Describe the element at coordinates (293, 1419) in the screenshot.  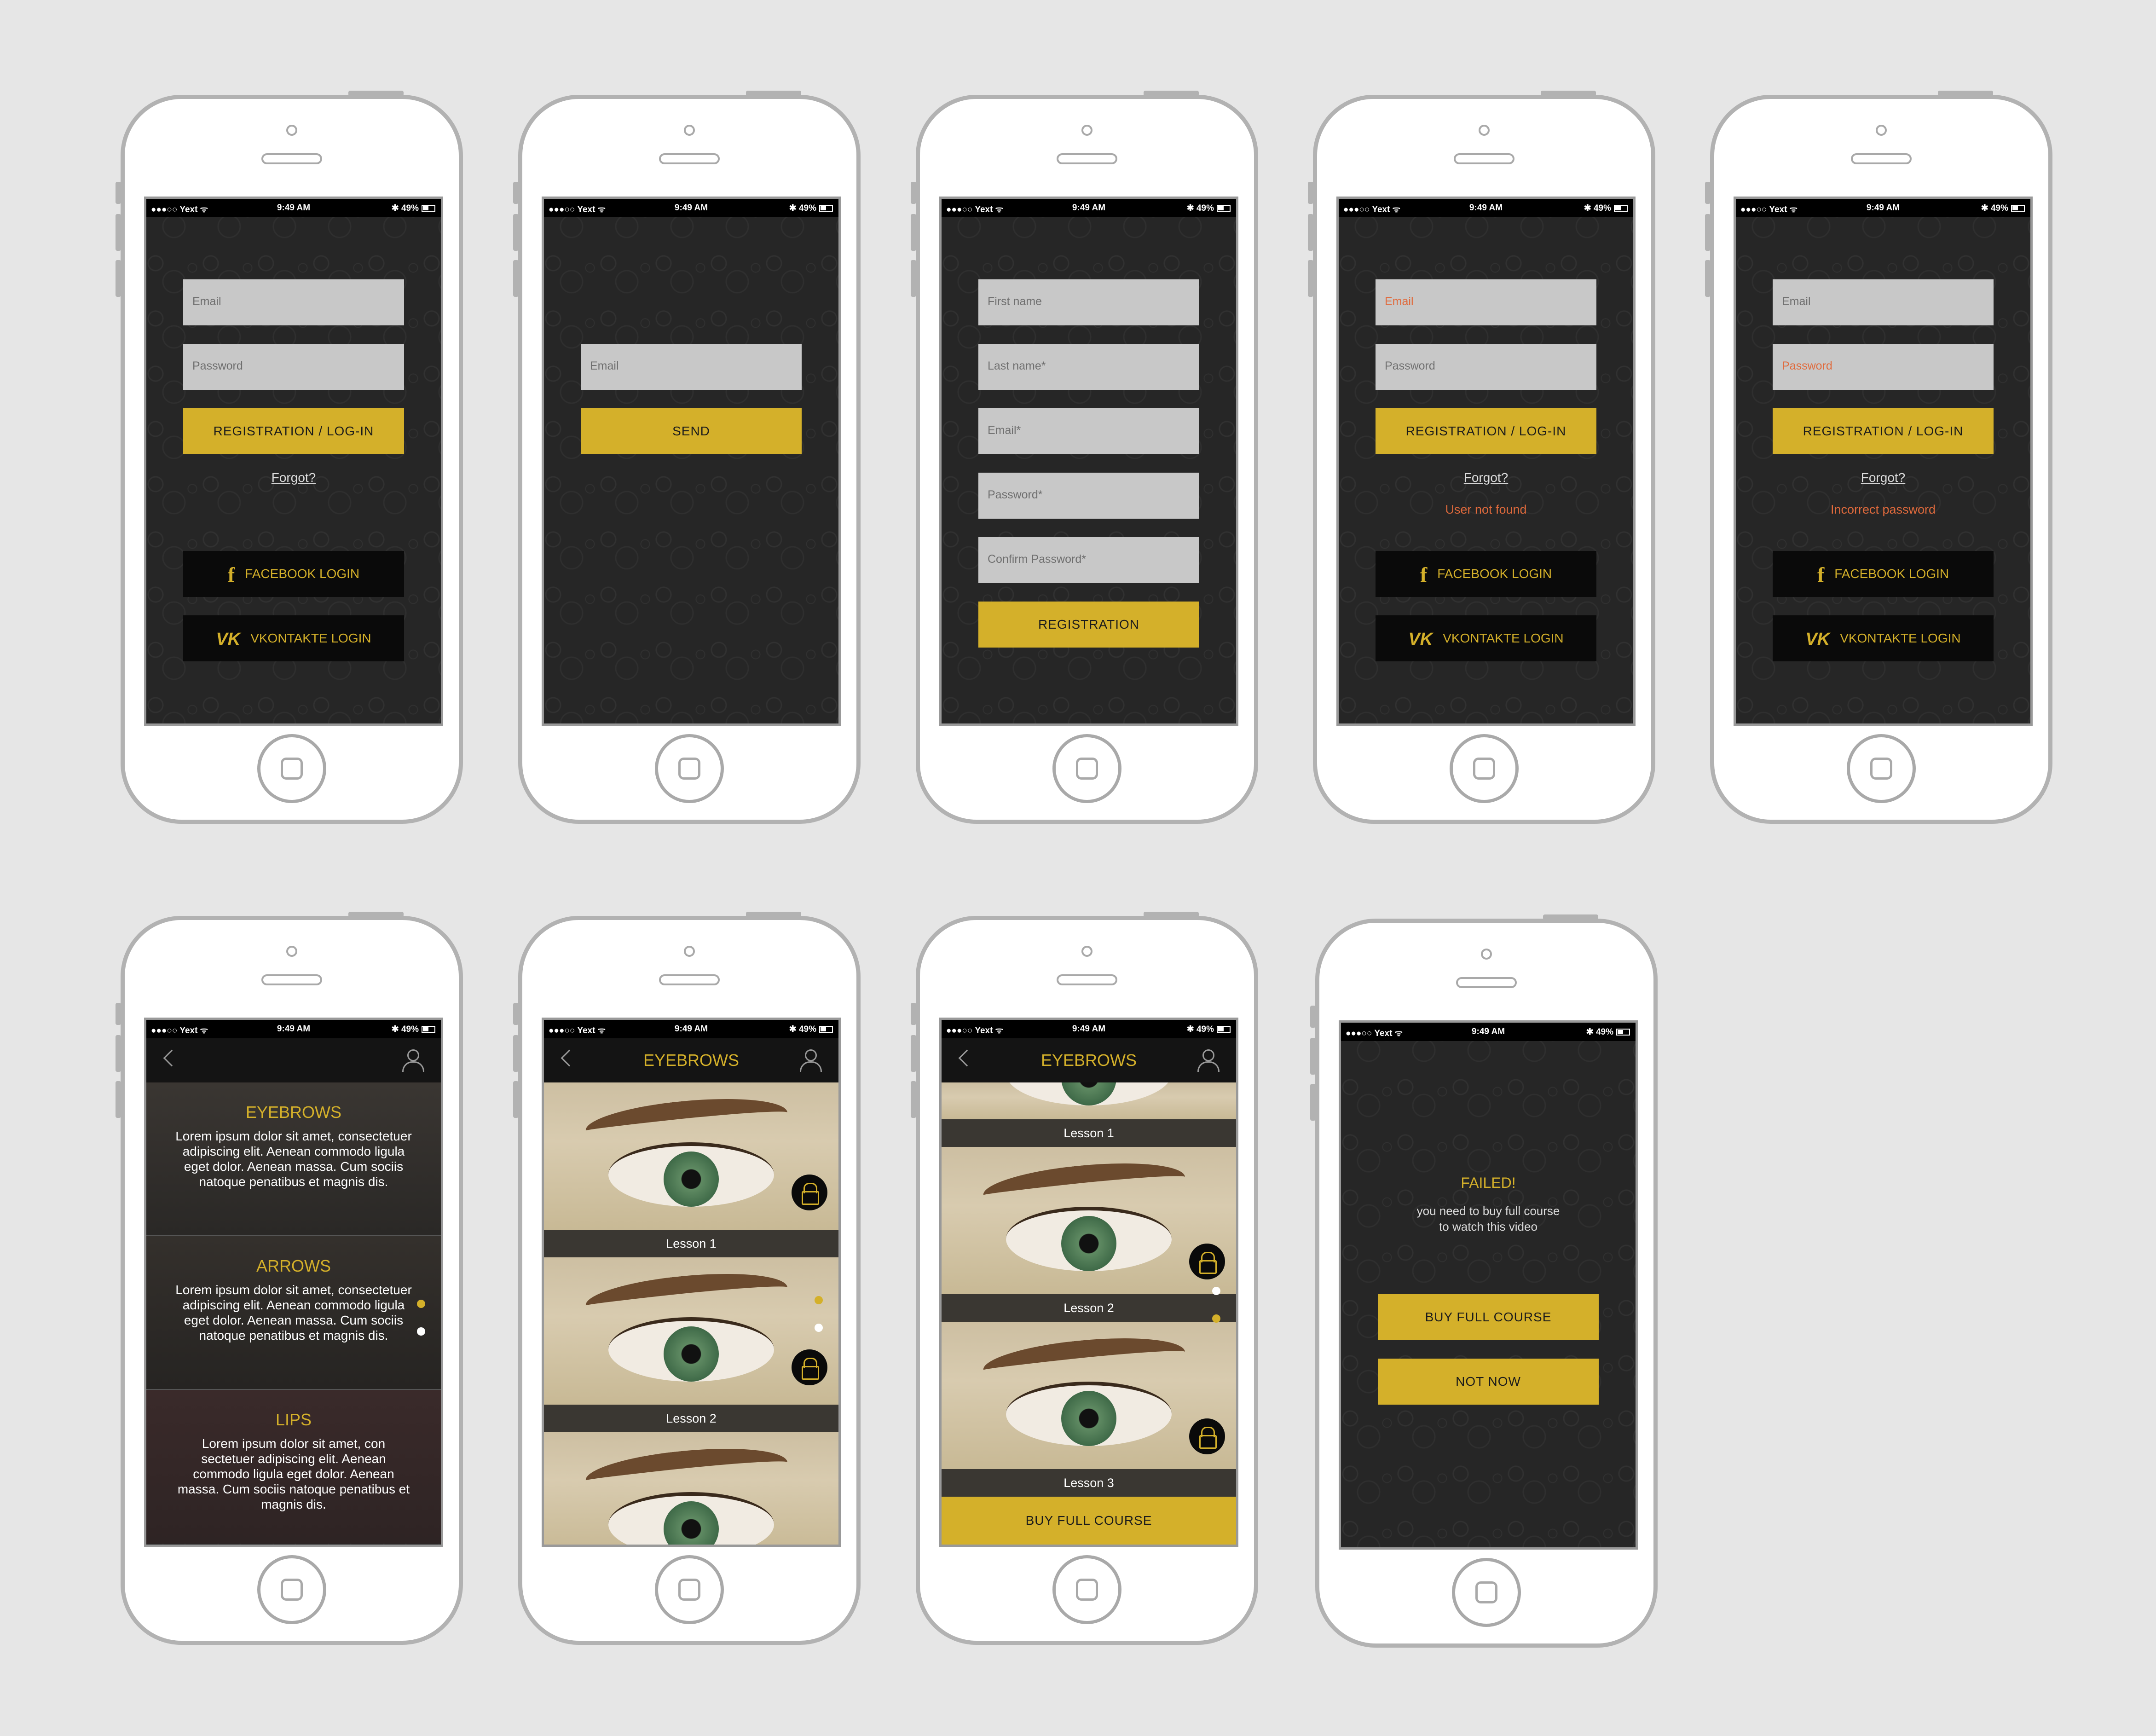
I see `category-title: LIPS` at that location.